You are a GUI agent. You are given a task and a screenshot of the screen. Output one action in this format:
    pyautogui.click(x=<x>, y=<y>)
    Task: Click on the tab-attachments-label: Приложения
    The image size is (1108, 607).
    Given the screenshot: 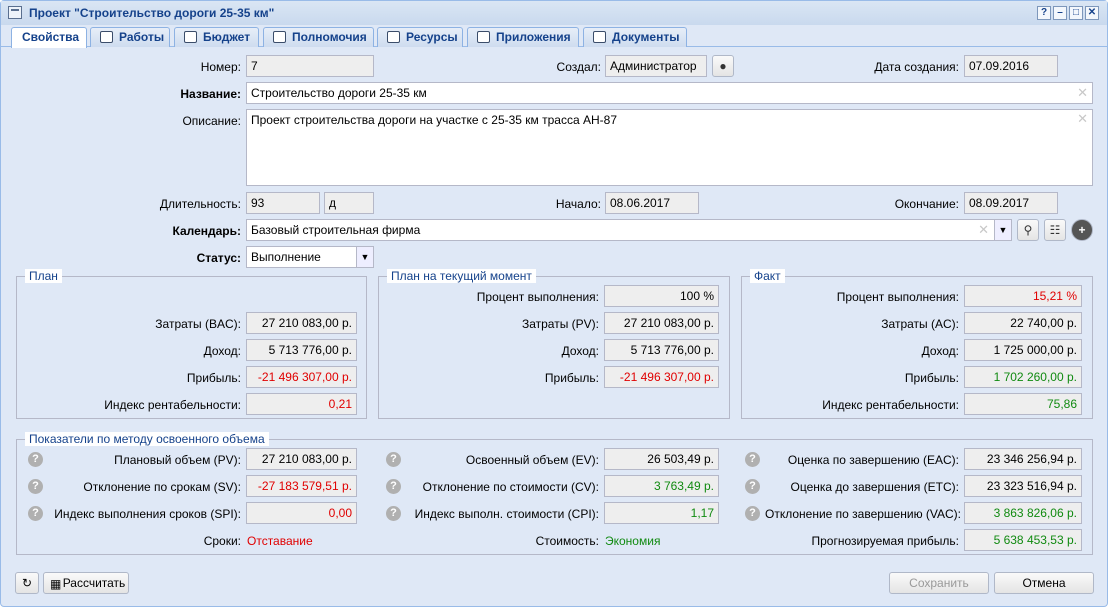 What is the action you would take?
    pyautogui.click(x=533, y=37)
    